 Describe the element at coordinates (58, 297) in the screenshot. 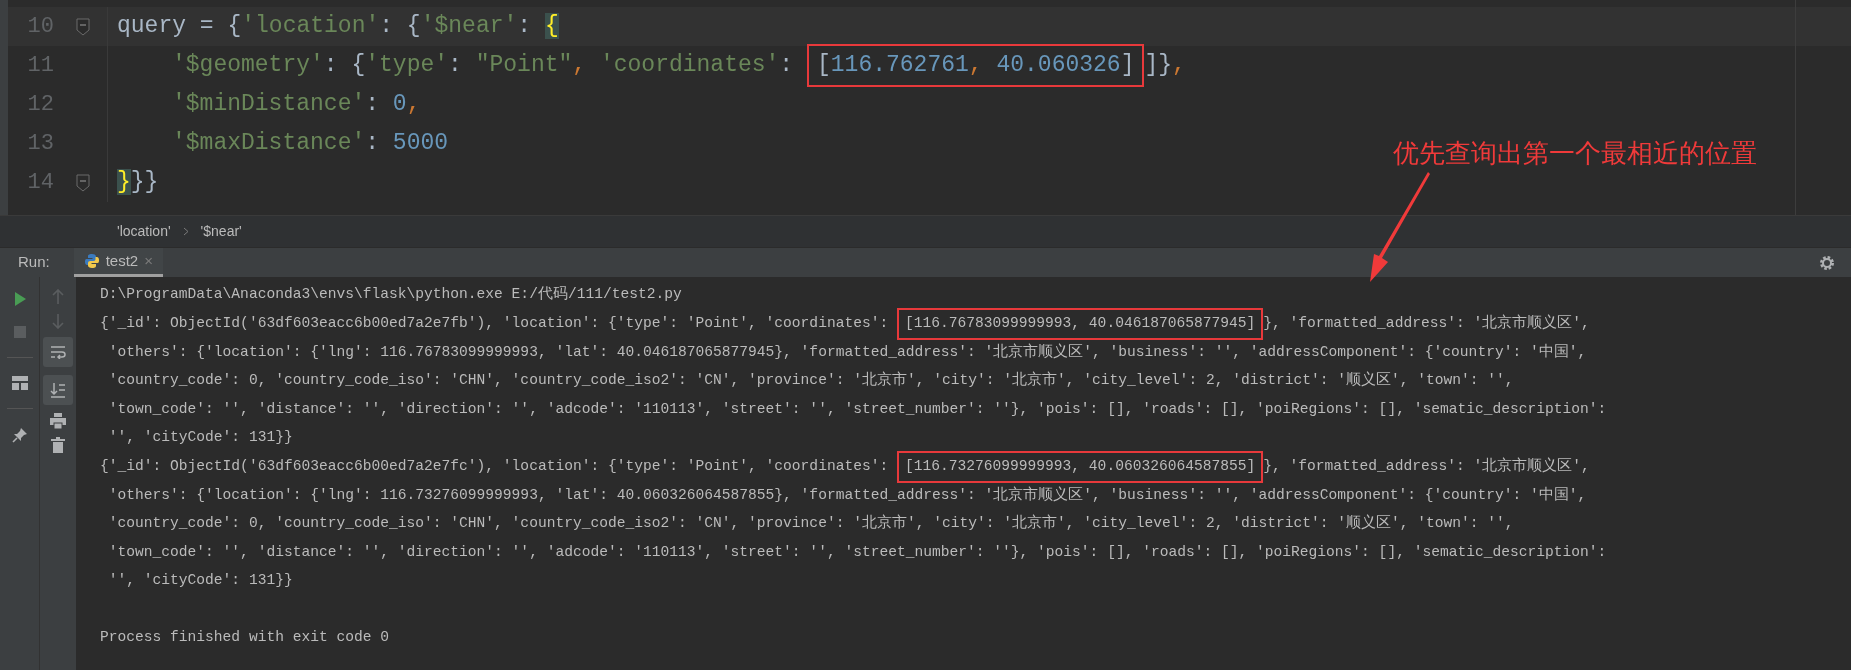

I see `arrow-up-icon` at that location.